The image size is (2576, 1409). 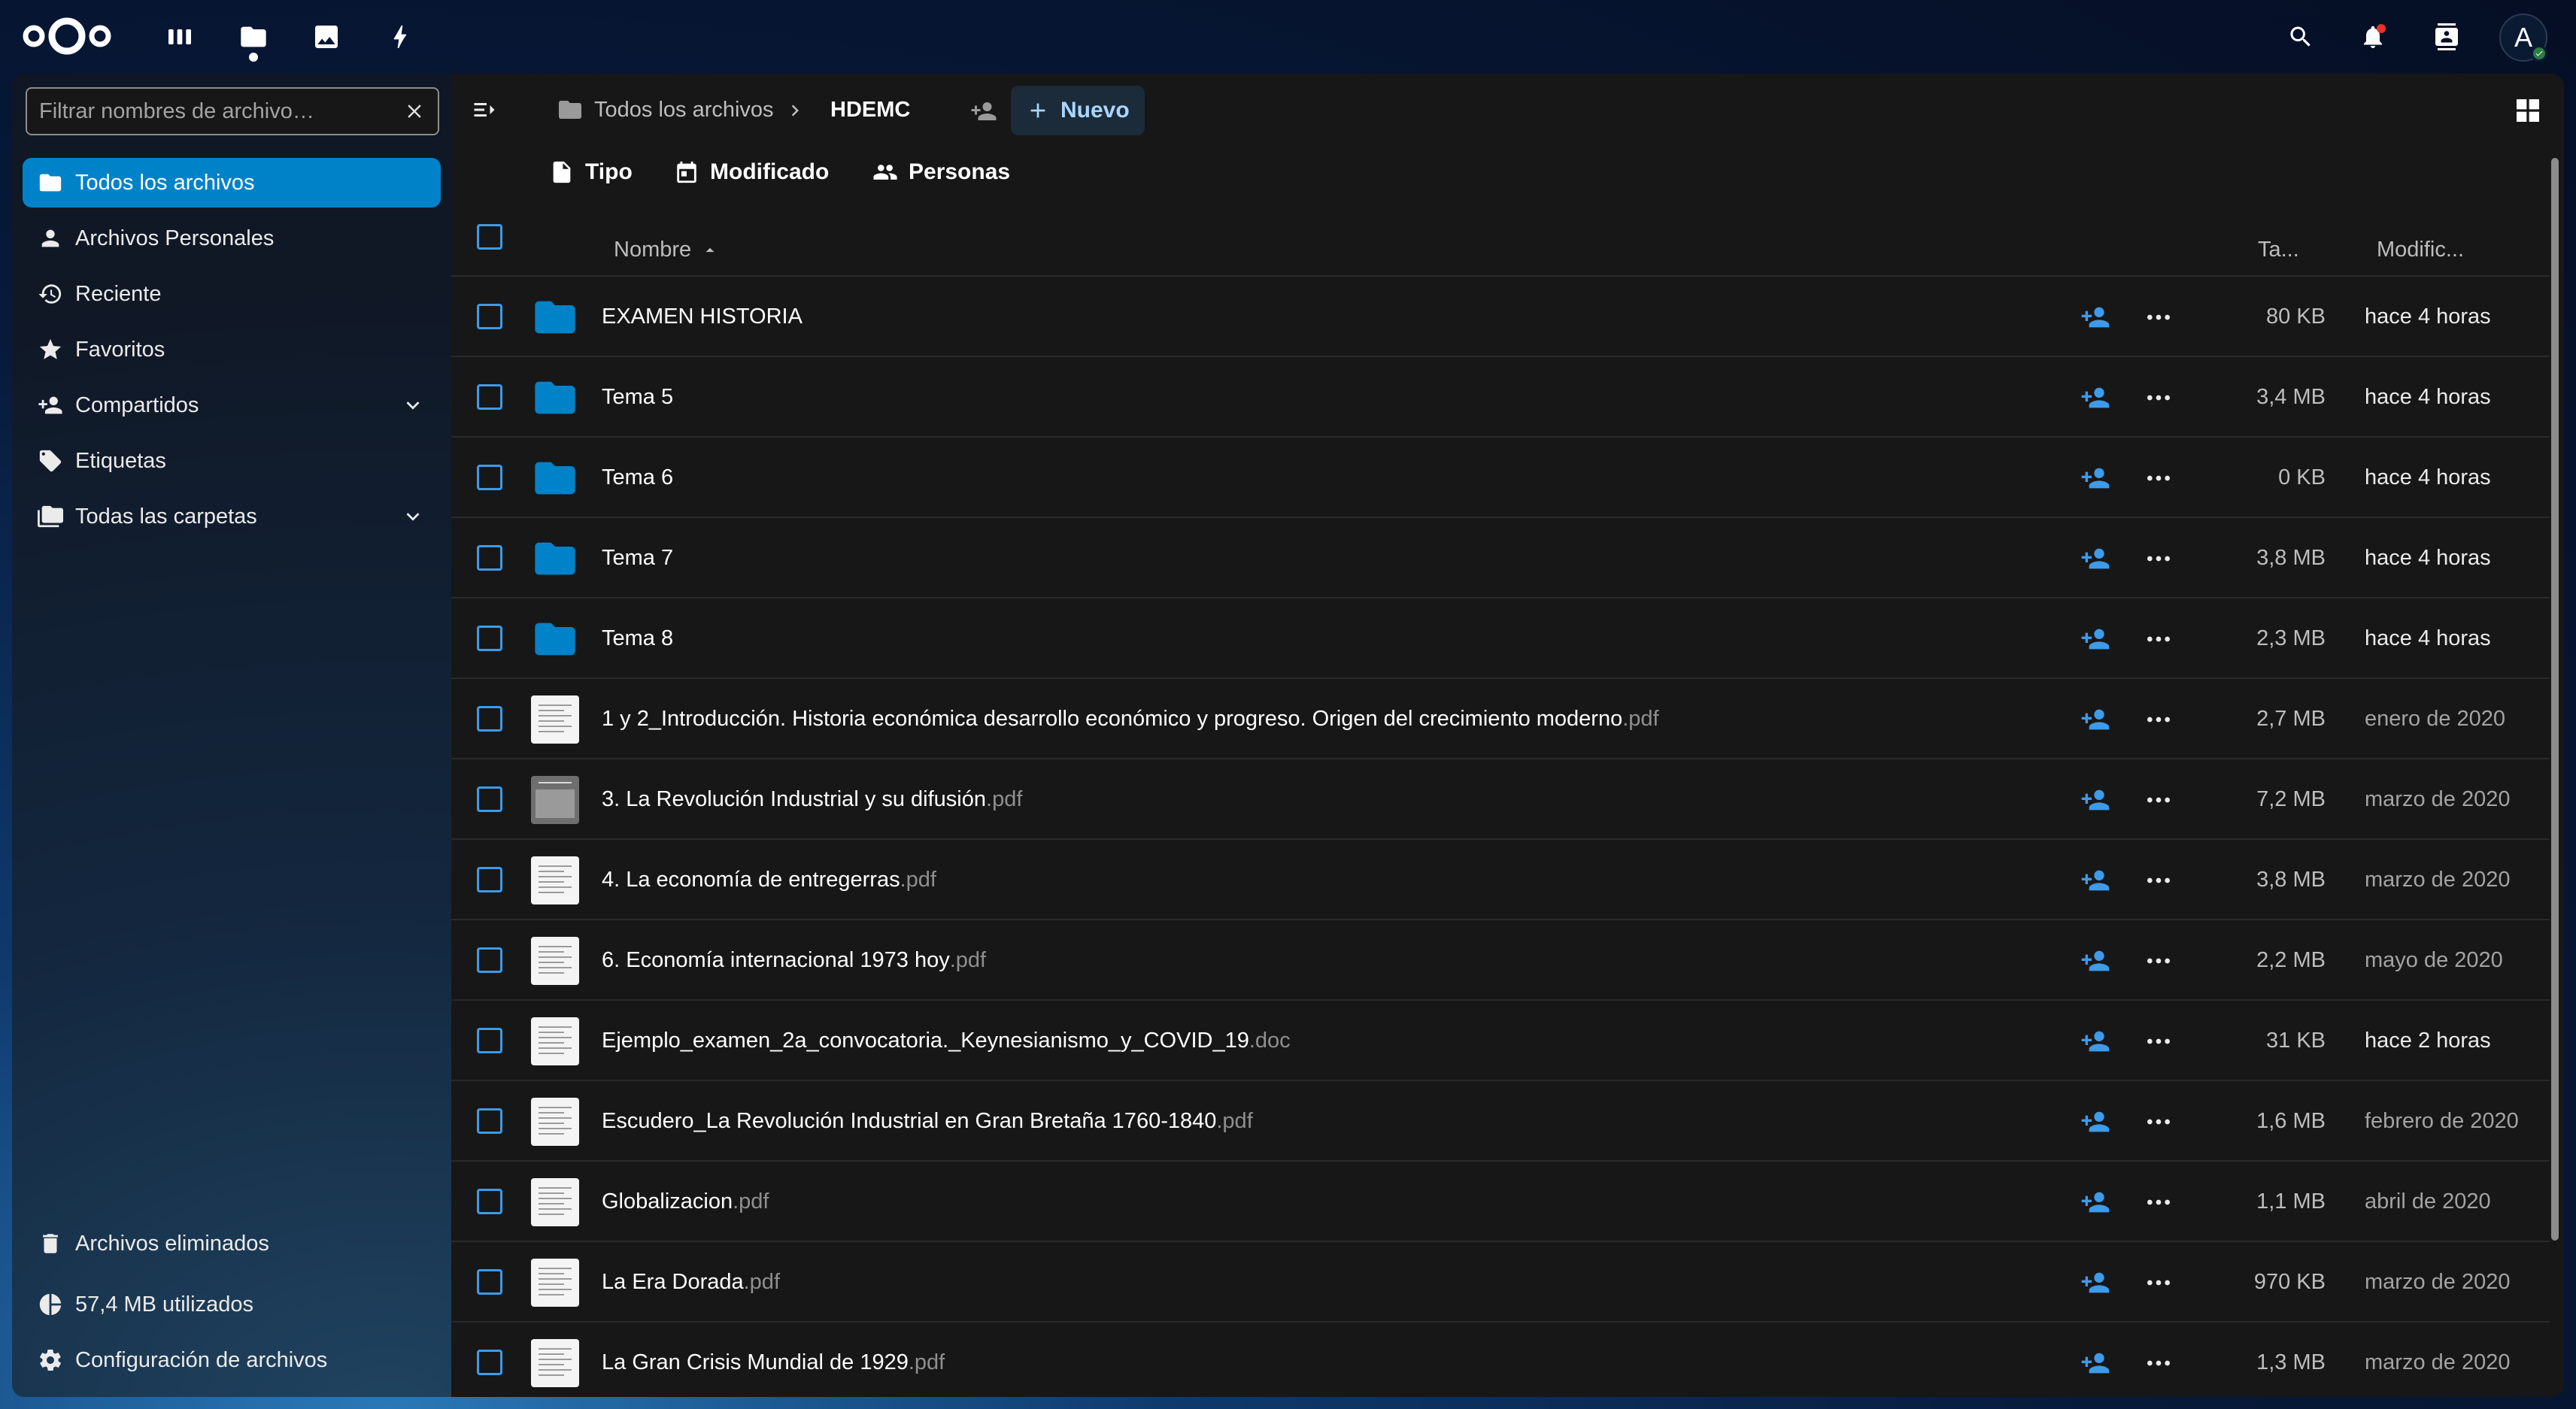 I want to click on new-button: Nuevo, so click(x=1078, y=110).